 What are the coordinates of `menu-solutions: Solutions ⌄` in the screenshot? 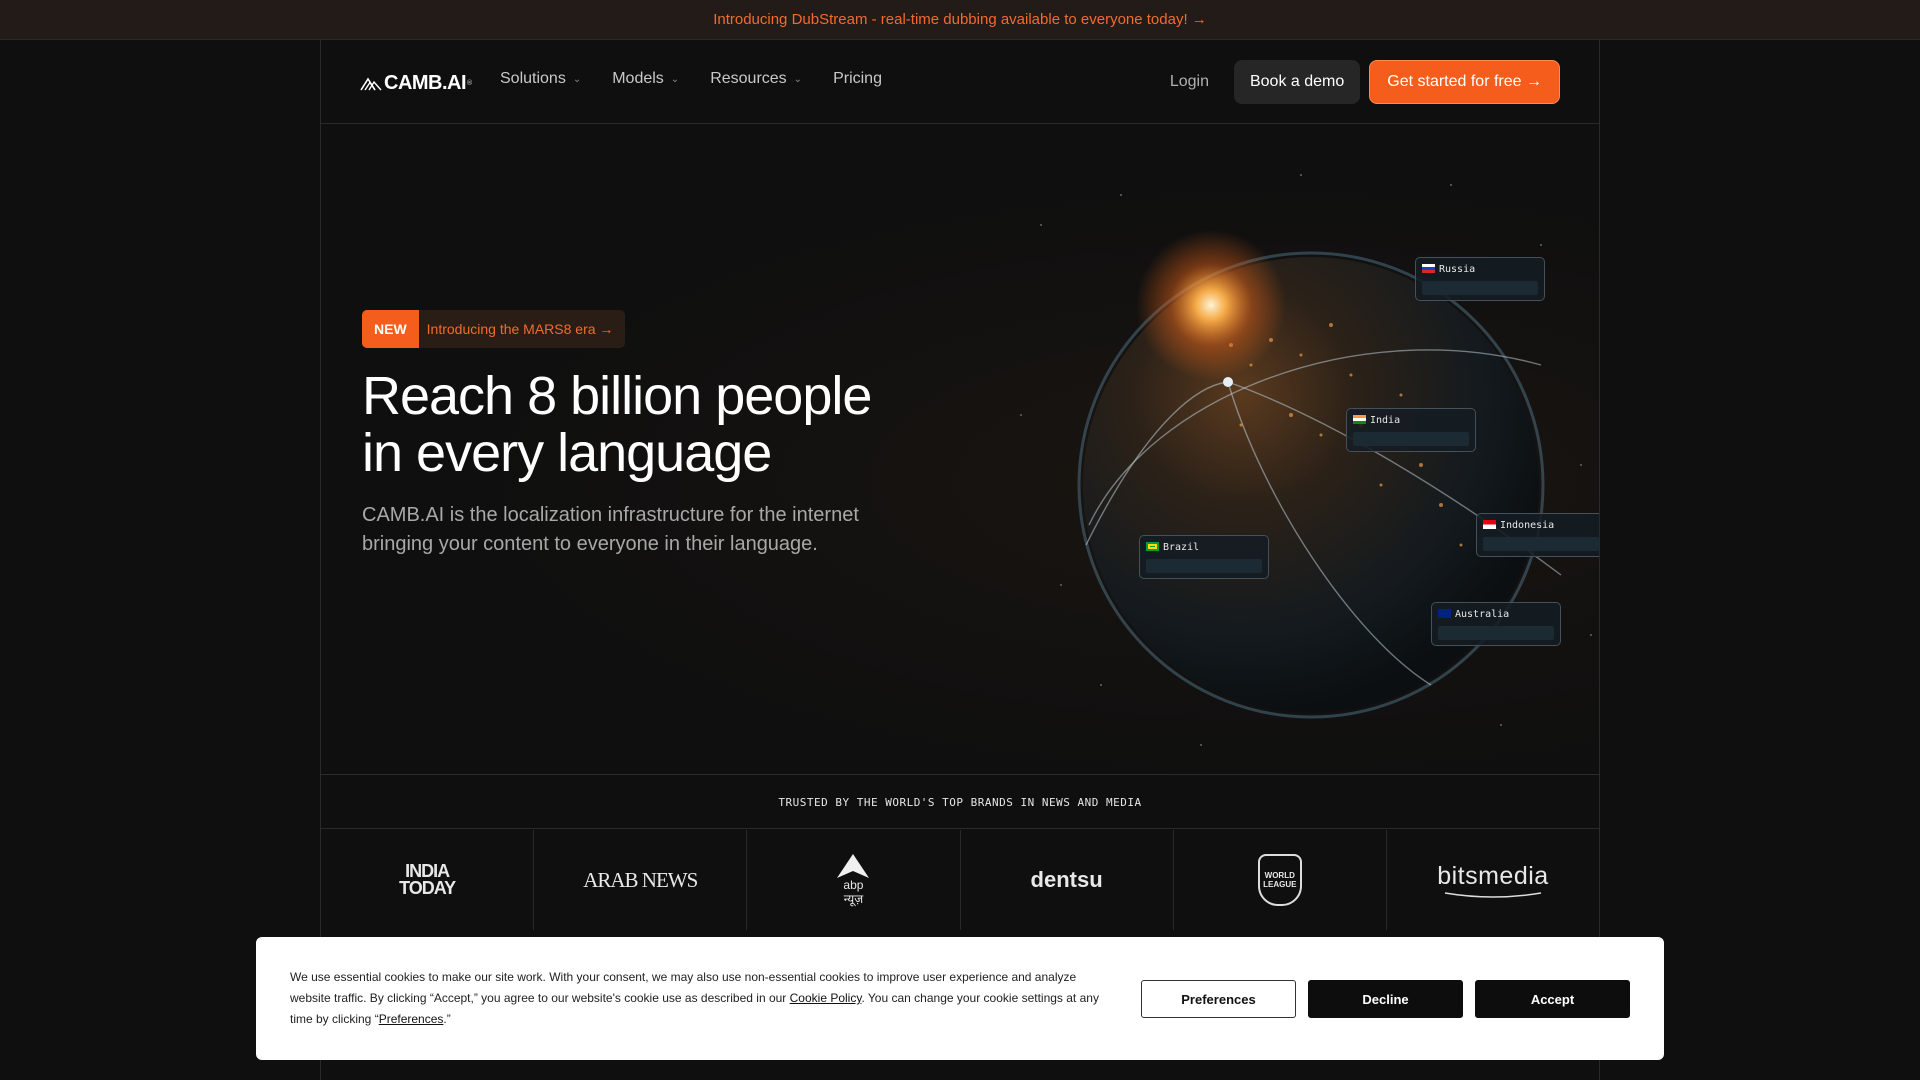 It's located at (540, 79).